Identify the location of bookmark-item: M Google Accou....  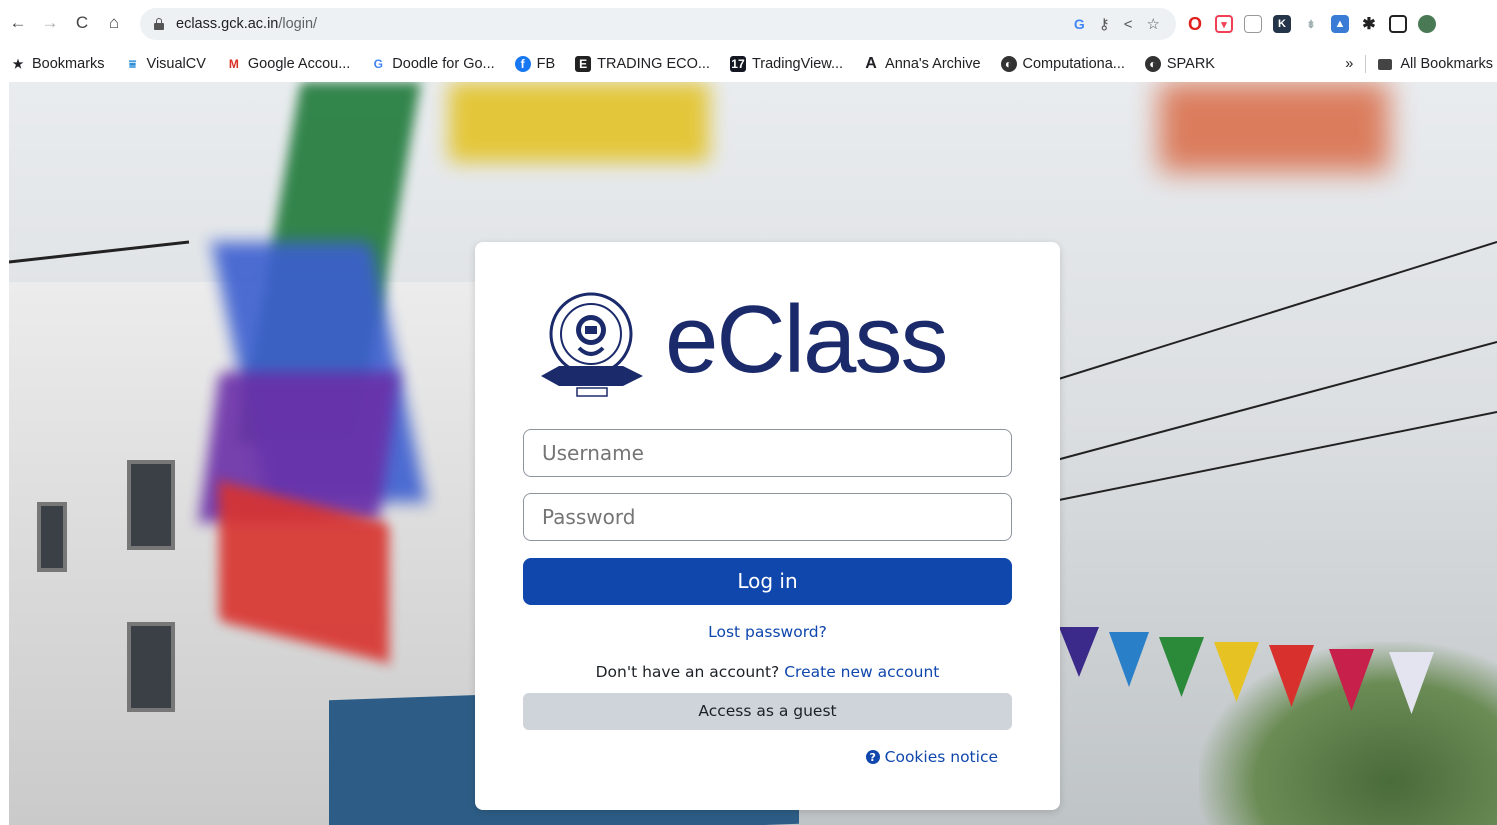
(288, 64).